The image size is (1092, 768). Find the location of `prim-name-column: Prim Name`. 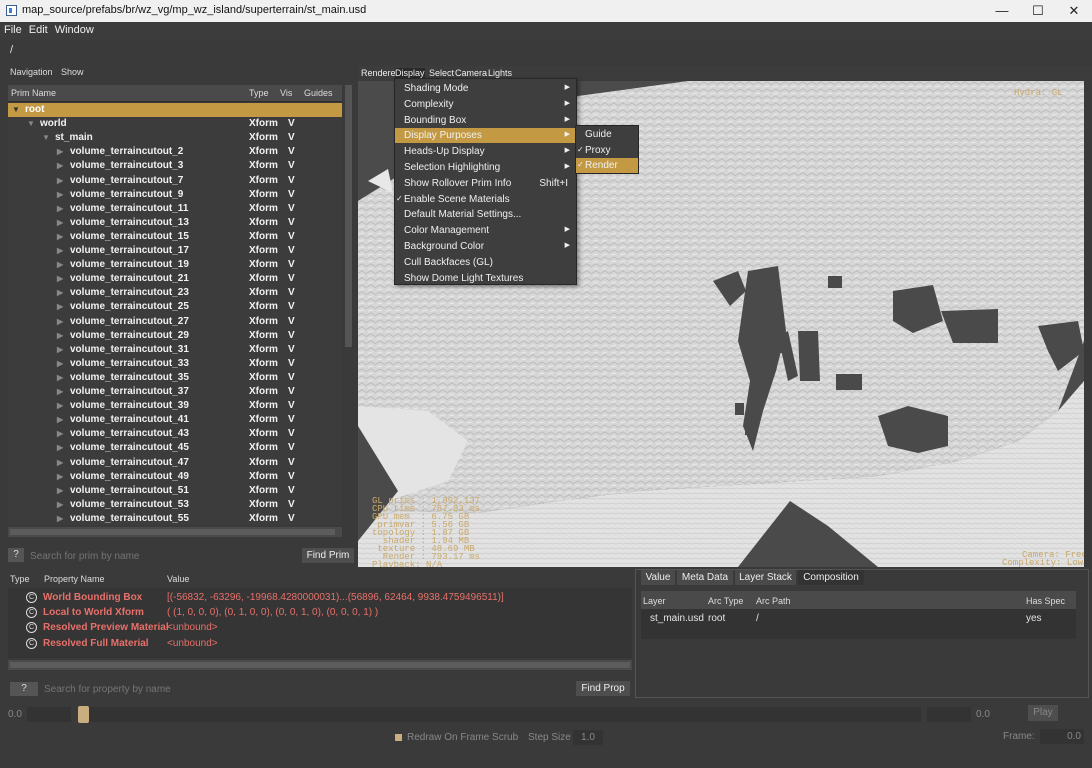

prim-name-column: Prim Name is located at coordinates (33, 93).